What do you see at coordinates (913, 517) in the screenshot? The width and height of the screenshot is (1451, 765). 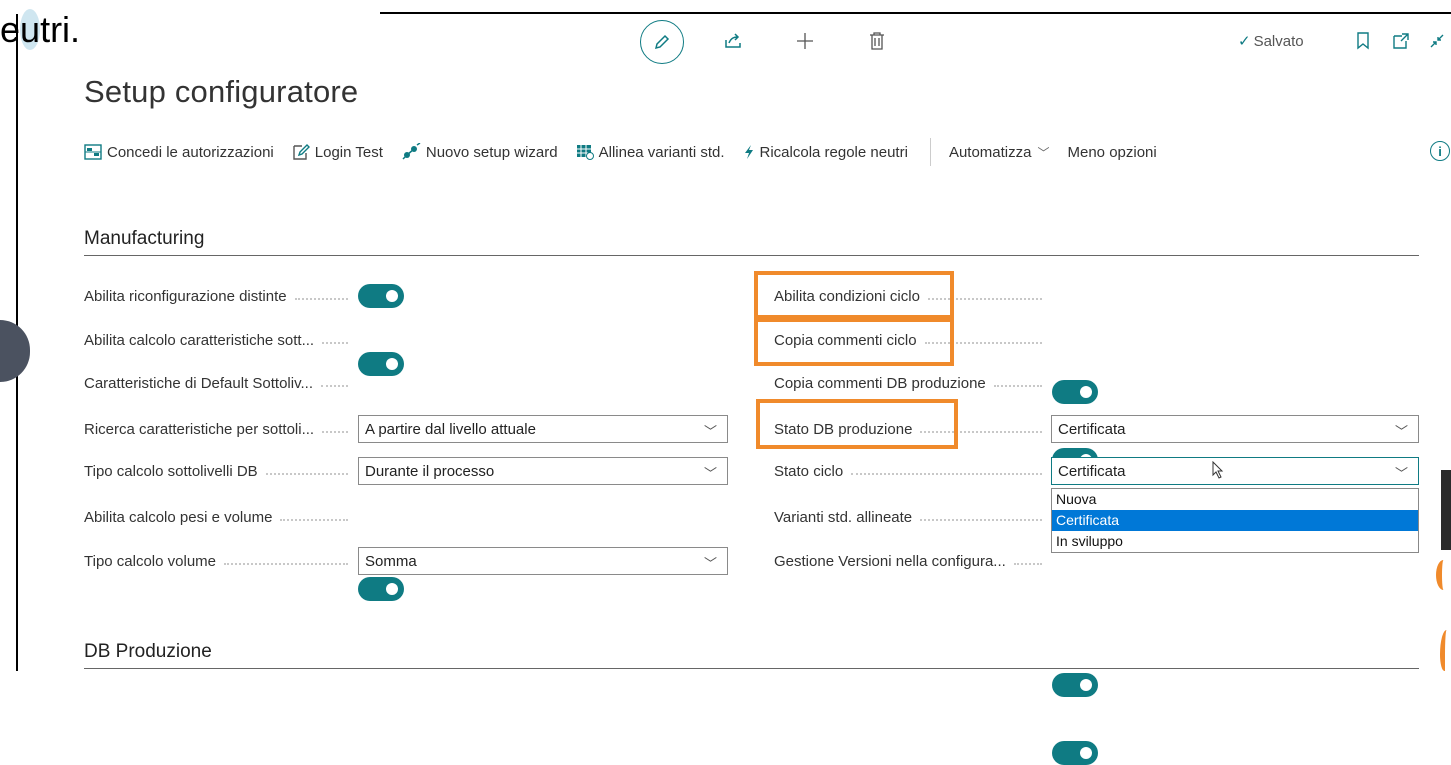 I see `field-label: Varianti std. allineate` at bounding box center [913, 517].